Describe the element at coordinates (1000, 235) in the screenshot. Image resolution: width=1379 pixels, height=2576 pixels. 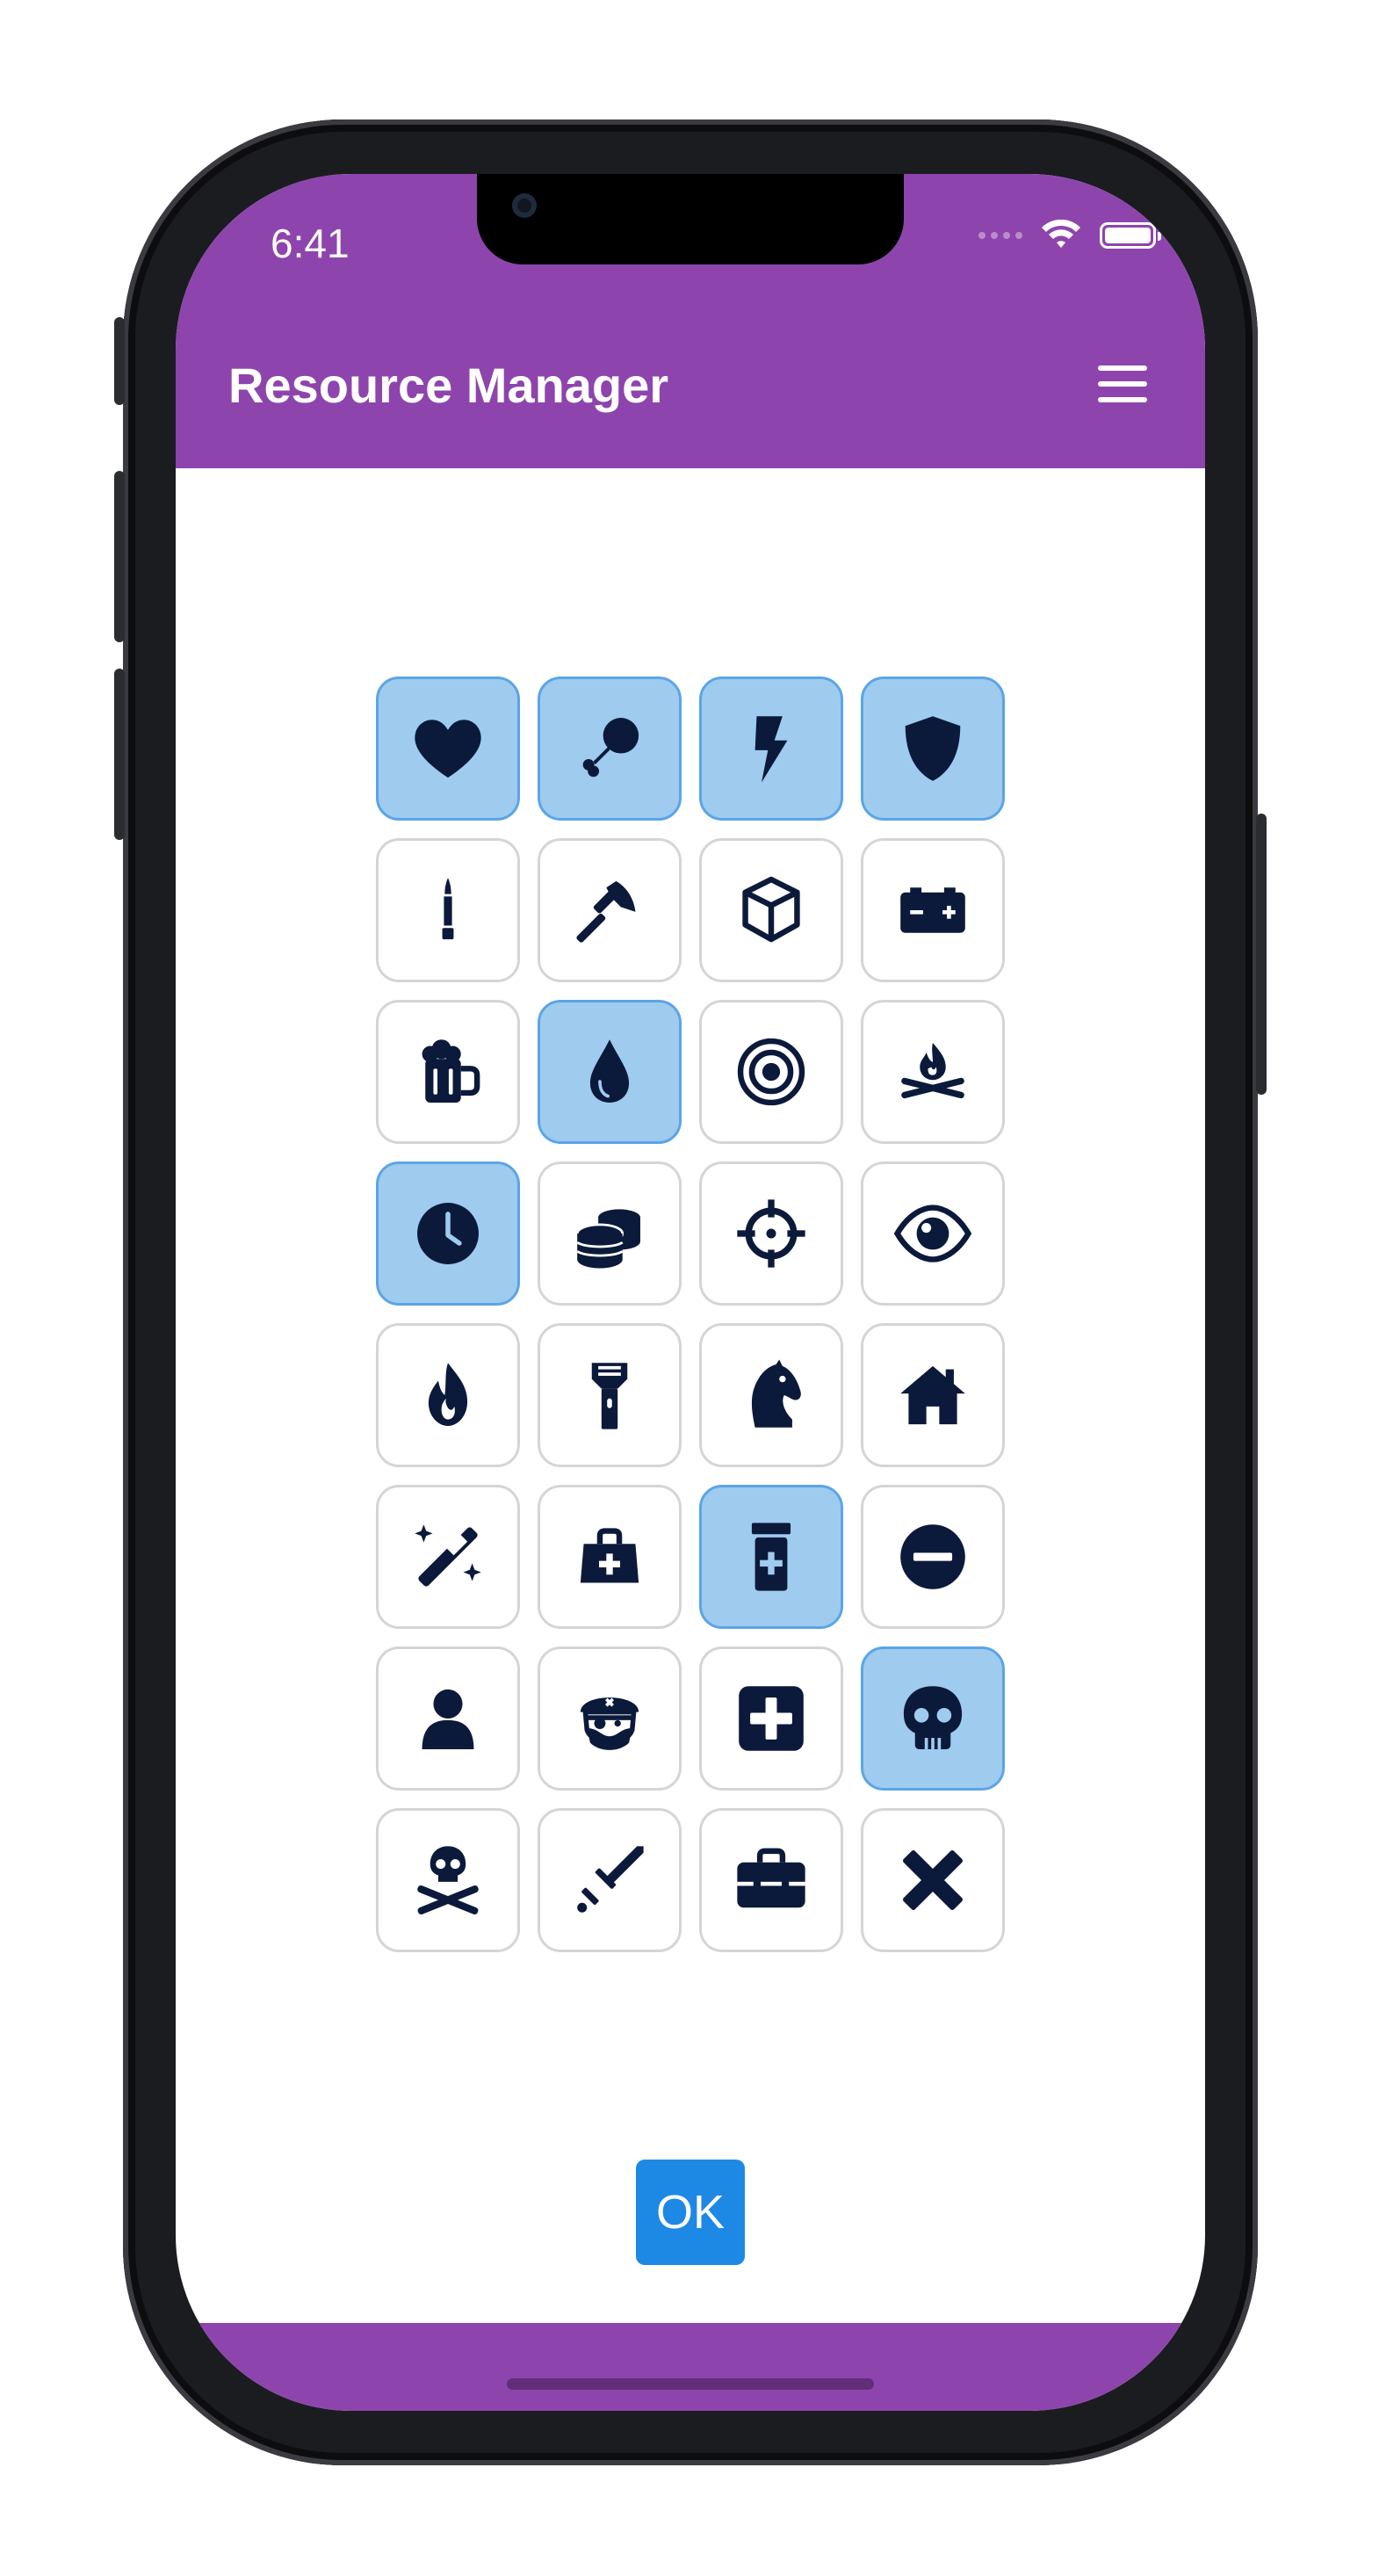
I see `signal-dots-icon` at that location.